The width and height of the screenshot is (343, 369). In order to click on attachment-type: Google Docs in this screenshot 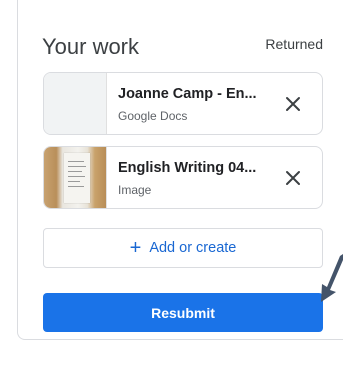, I will do `click(153, 116)`.